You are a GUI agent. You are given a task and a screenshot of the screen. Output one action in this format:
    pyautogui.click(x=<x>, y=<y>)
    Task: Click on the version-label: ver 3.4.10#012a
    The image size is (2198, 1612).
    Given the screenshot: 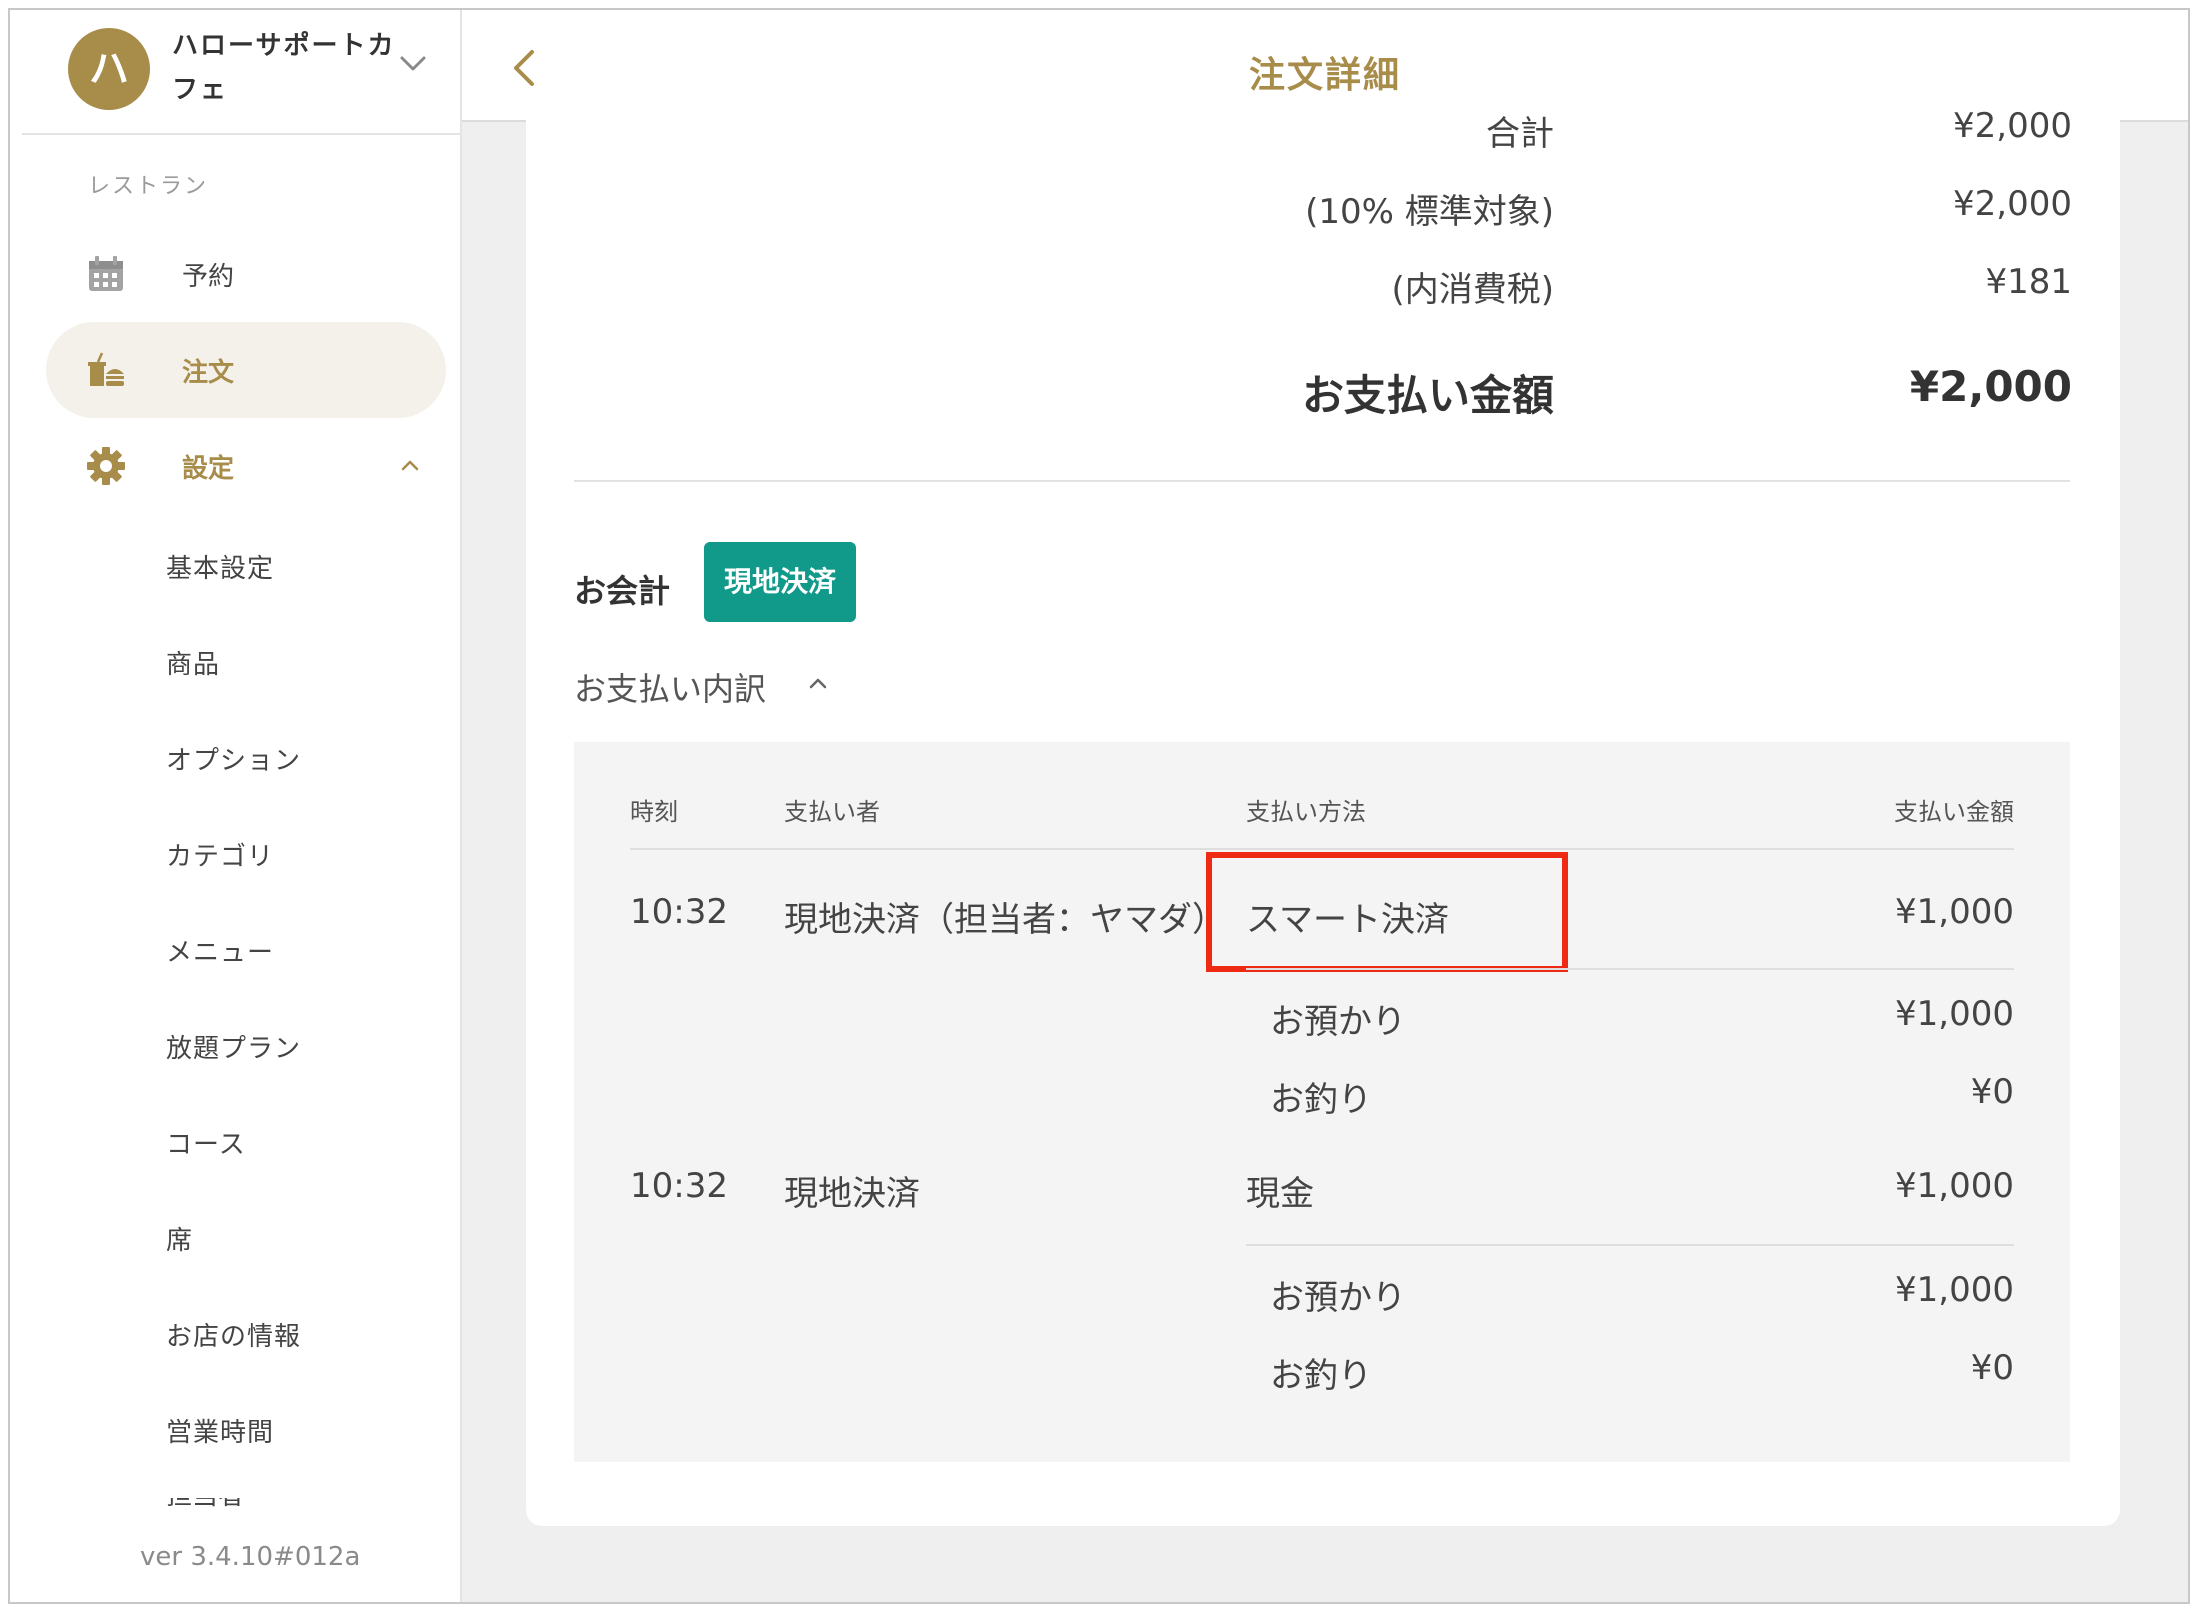 What is the action you would take?
    pyautogui.click(x=250, y=1557)
    